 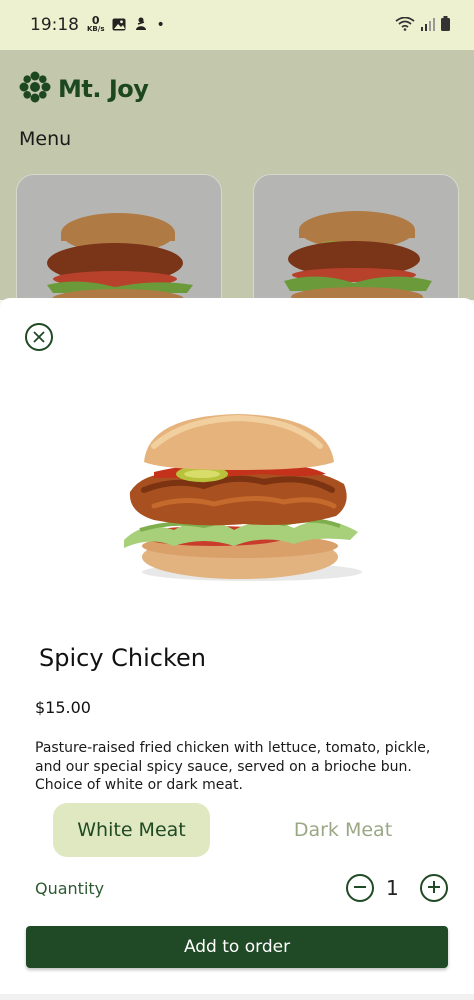 What do you see at coordinates (96, 29) in the screenshot?
I see `net-speed-unit: KB/s` at bounding box center [96, 29].